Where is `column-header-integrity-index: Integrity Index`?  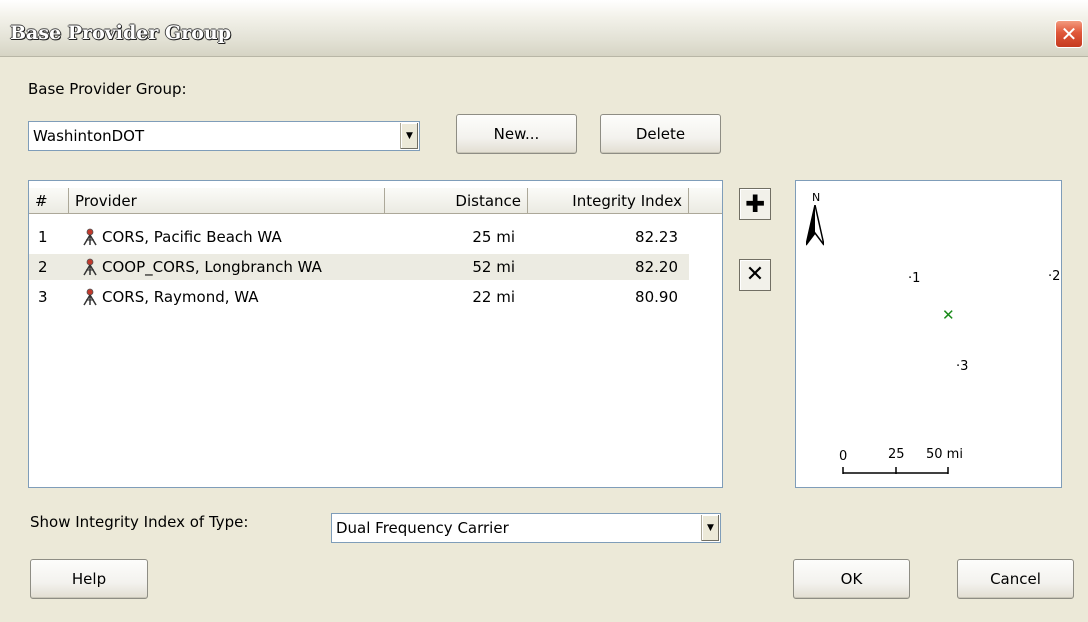 column-header-integrity-index: Integrity Index is located at coordinates (608, 201).